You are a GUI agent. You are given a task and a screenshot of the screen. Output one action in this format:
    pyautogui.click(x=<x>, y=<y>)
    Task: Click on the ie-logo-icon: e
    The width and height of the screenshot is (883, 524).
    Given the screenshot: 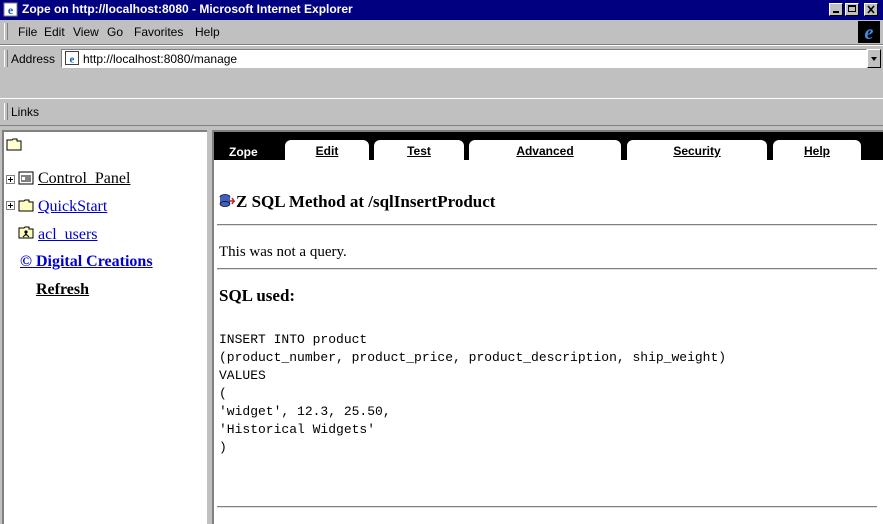 What is the action you would take?
    pyautogui.click(x=869, y=33)
    